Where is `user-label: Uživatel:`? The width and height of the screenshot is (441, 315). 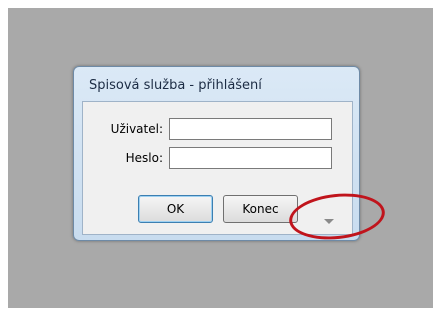 user-label: Uživatel: is located at coordinates (136, 129).